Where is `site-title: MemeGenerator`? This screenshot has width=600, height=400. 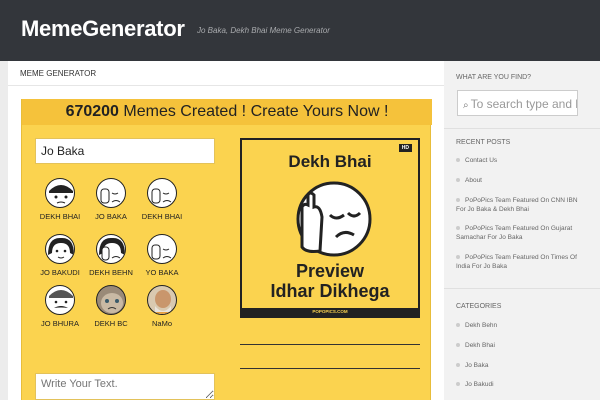 site-title: MemeGenerator is located at coordinates (103, 29).